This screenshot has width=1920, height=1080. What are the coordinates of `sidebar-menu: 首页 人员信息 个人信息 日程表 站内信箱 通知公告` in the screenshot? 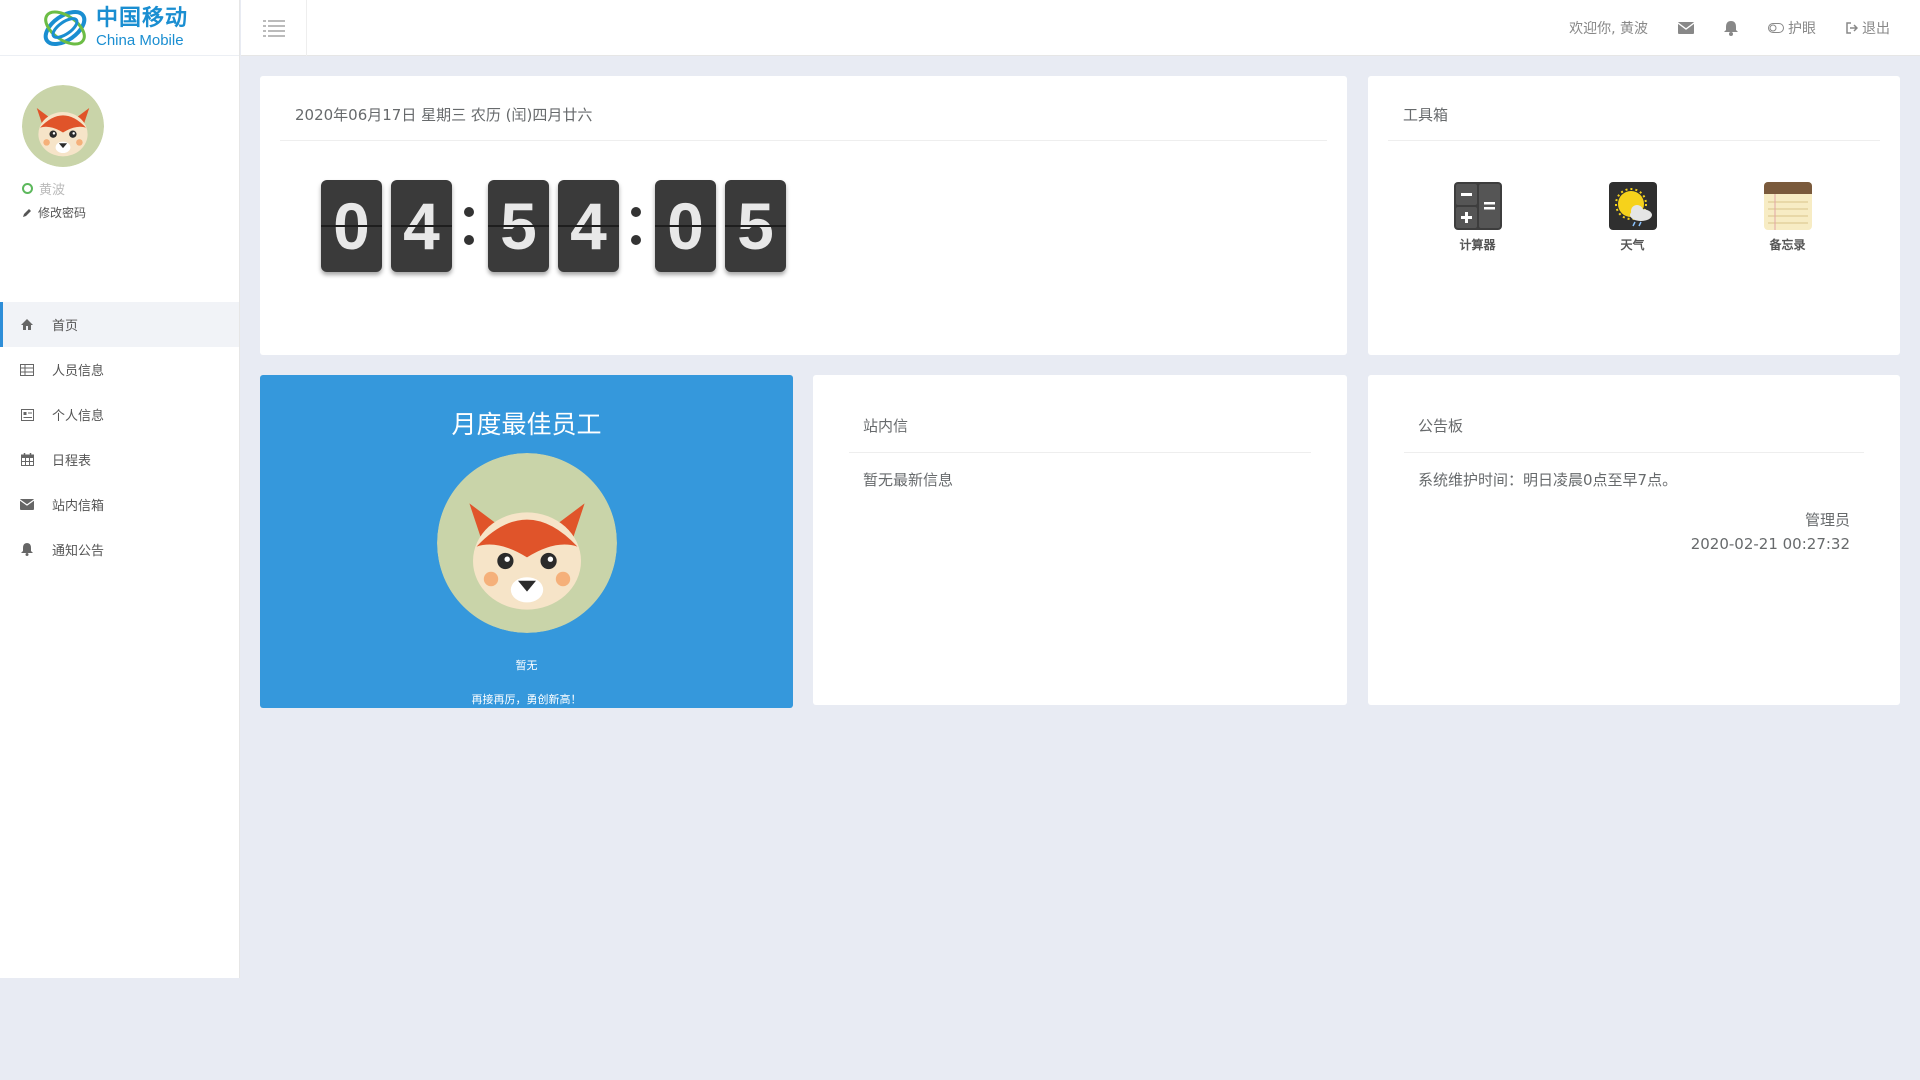 It's located at (119, 437).